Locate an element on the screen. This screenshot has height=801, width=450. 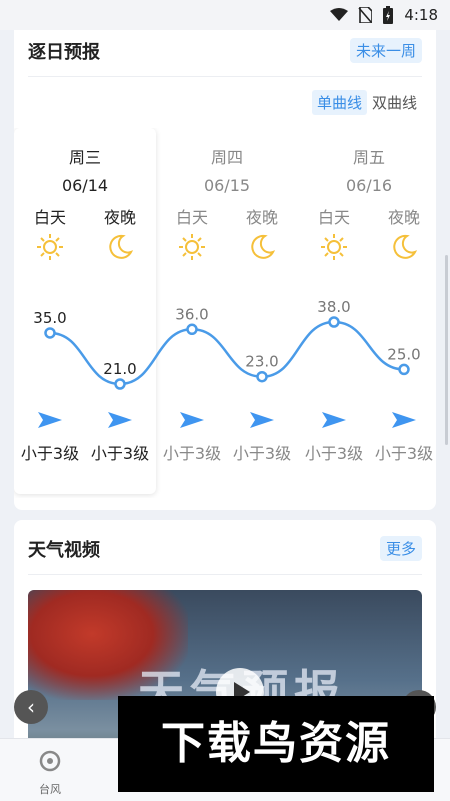
week-range-button: 未来一周 is located at coordinates (385, 50).